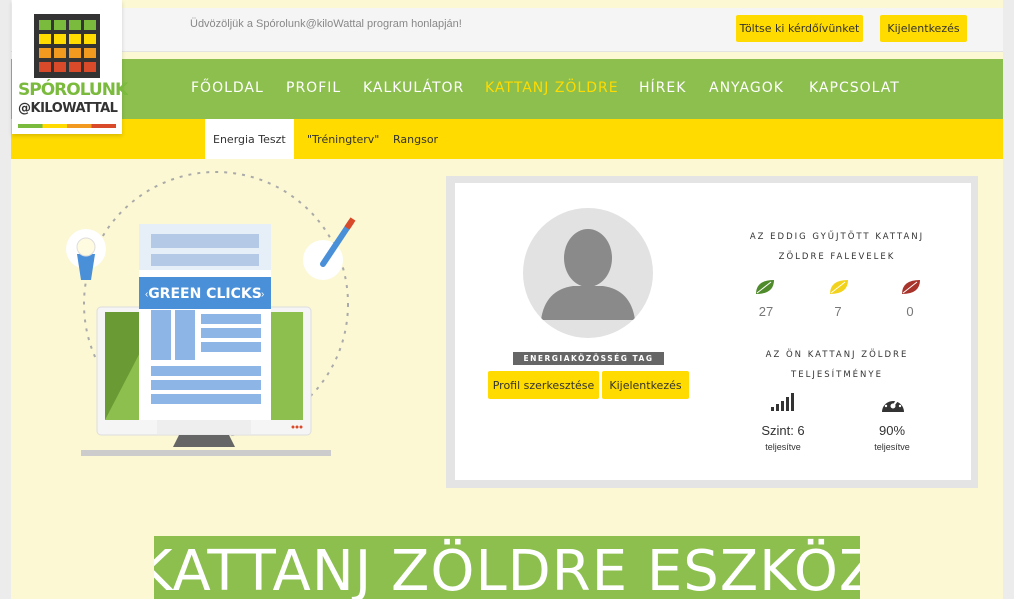 The width and height of the screenshot is (1014, 599). I want to click on nav-item-contact: KAPCSOLAT, so click(854, 88).